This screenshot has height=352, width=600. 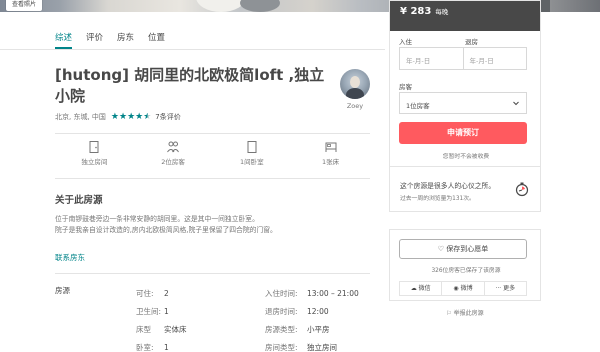 What do you see at coordinates (331, 147) in the screenshot?
I see `bed-icon` at bounding box center [331, 147].